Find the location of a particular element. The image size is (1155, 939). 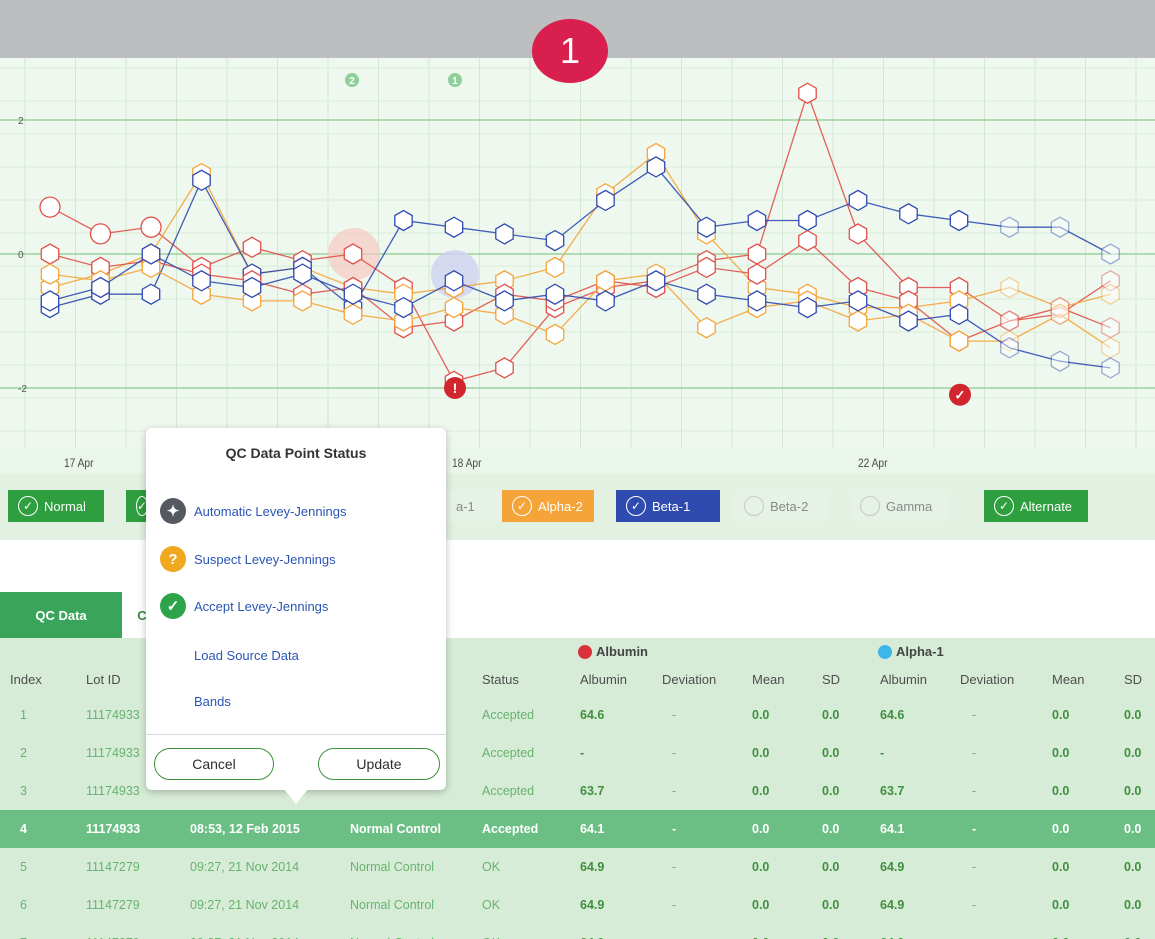

y-tick-label: 0 is located at coordinates (21, 255).